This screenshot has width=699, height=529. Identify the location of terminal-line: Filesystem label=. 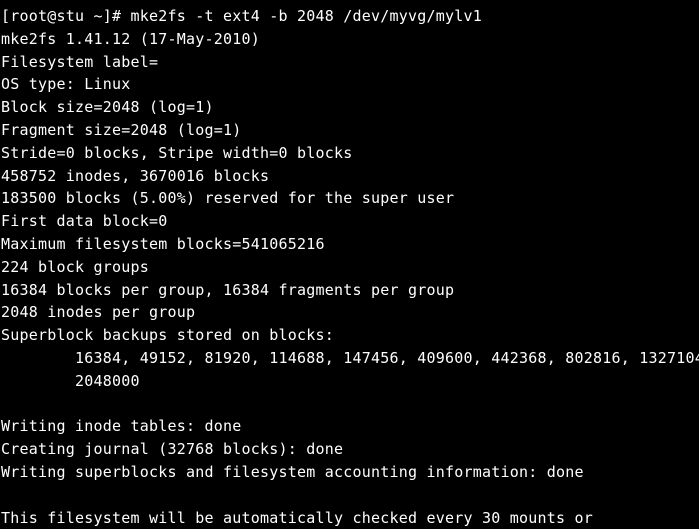
(80, 61).